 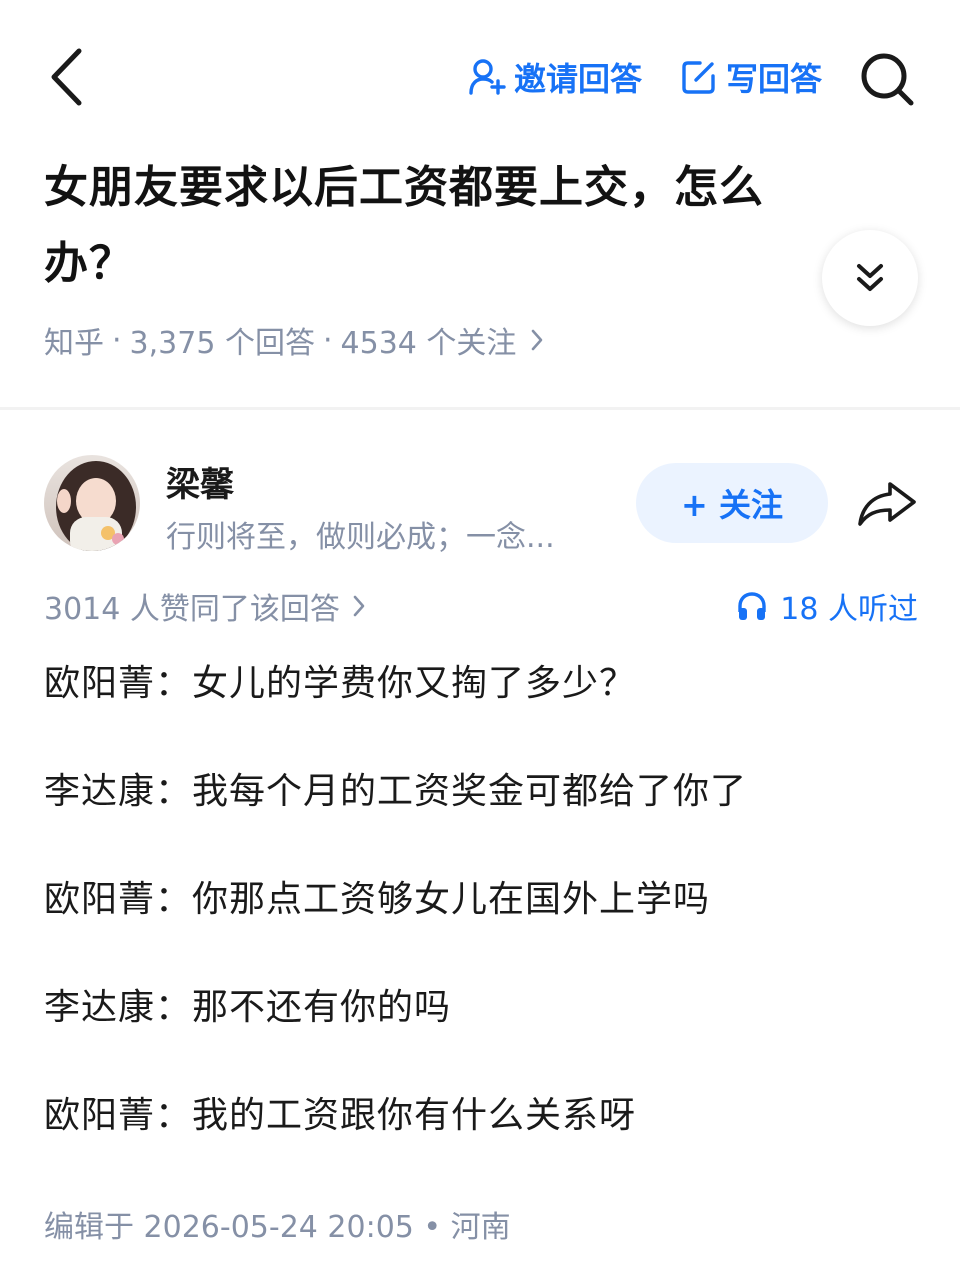 I want to click on search-icon, so click(x=887, y=79).